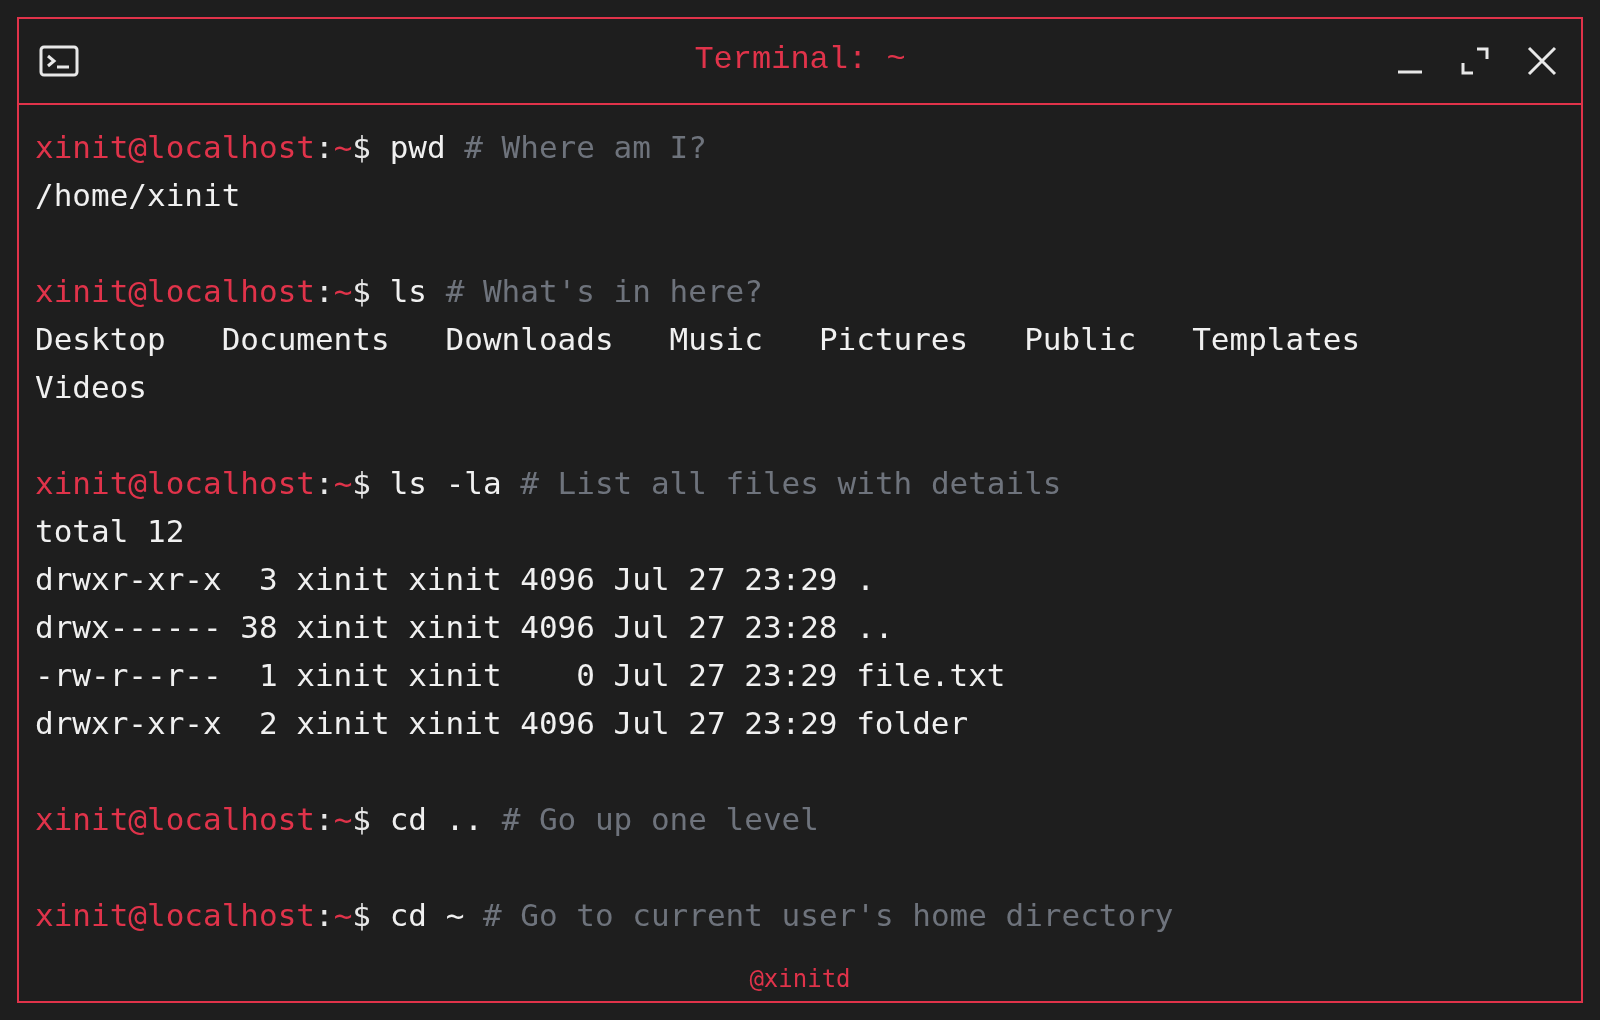 The width and height of the screenshot is (1600, 1020). I want to click on window-title: Terminal: ~, so click(800, 59).